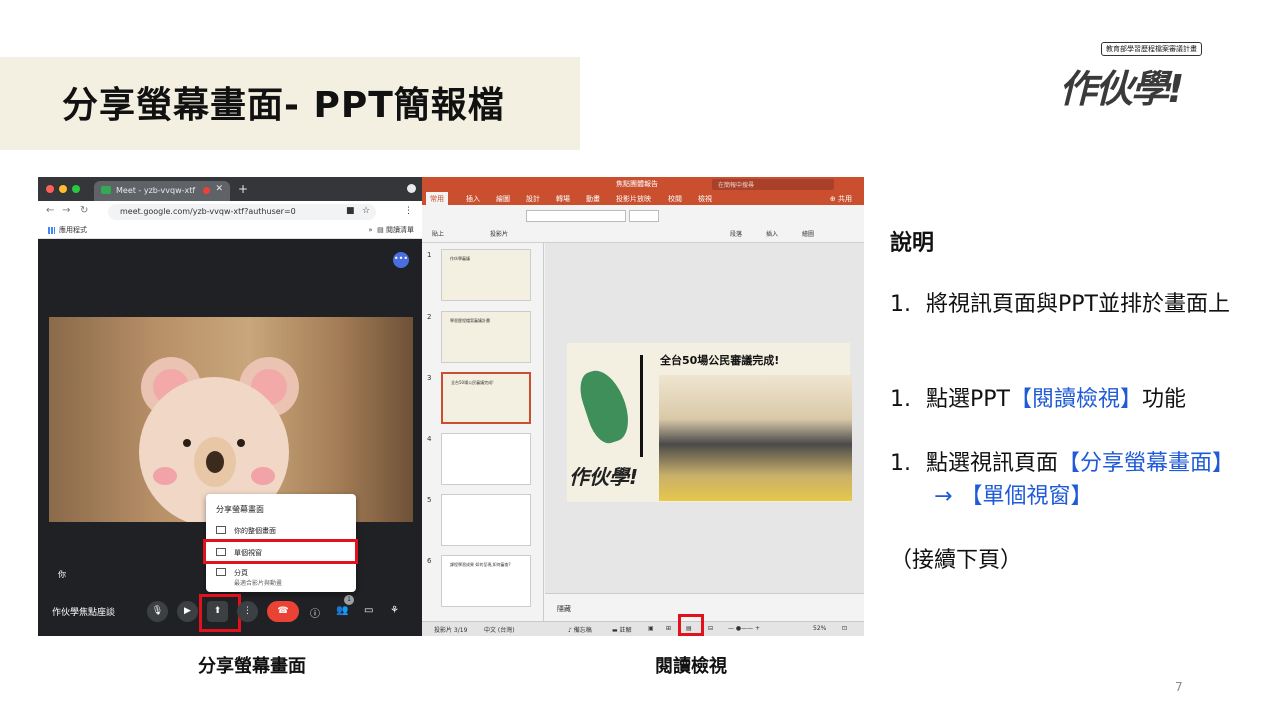  What do you see at coordinates (633, 199) in the screenshot?
I see `tab-slideshow: 投影片放映` at bounding box center [633, 199].